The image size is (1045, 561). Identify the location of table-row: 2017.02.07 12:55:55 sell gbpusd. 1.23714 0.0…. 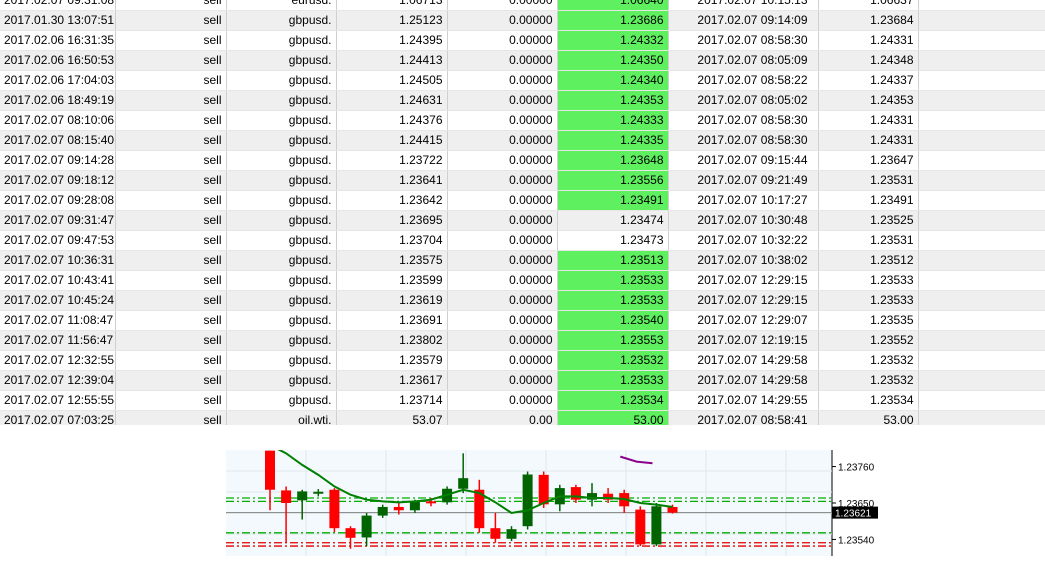
(522, 400).